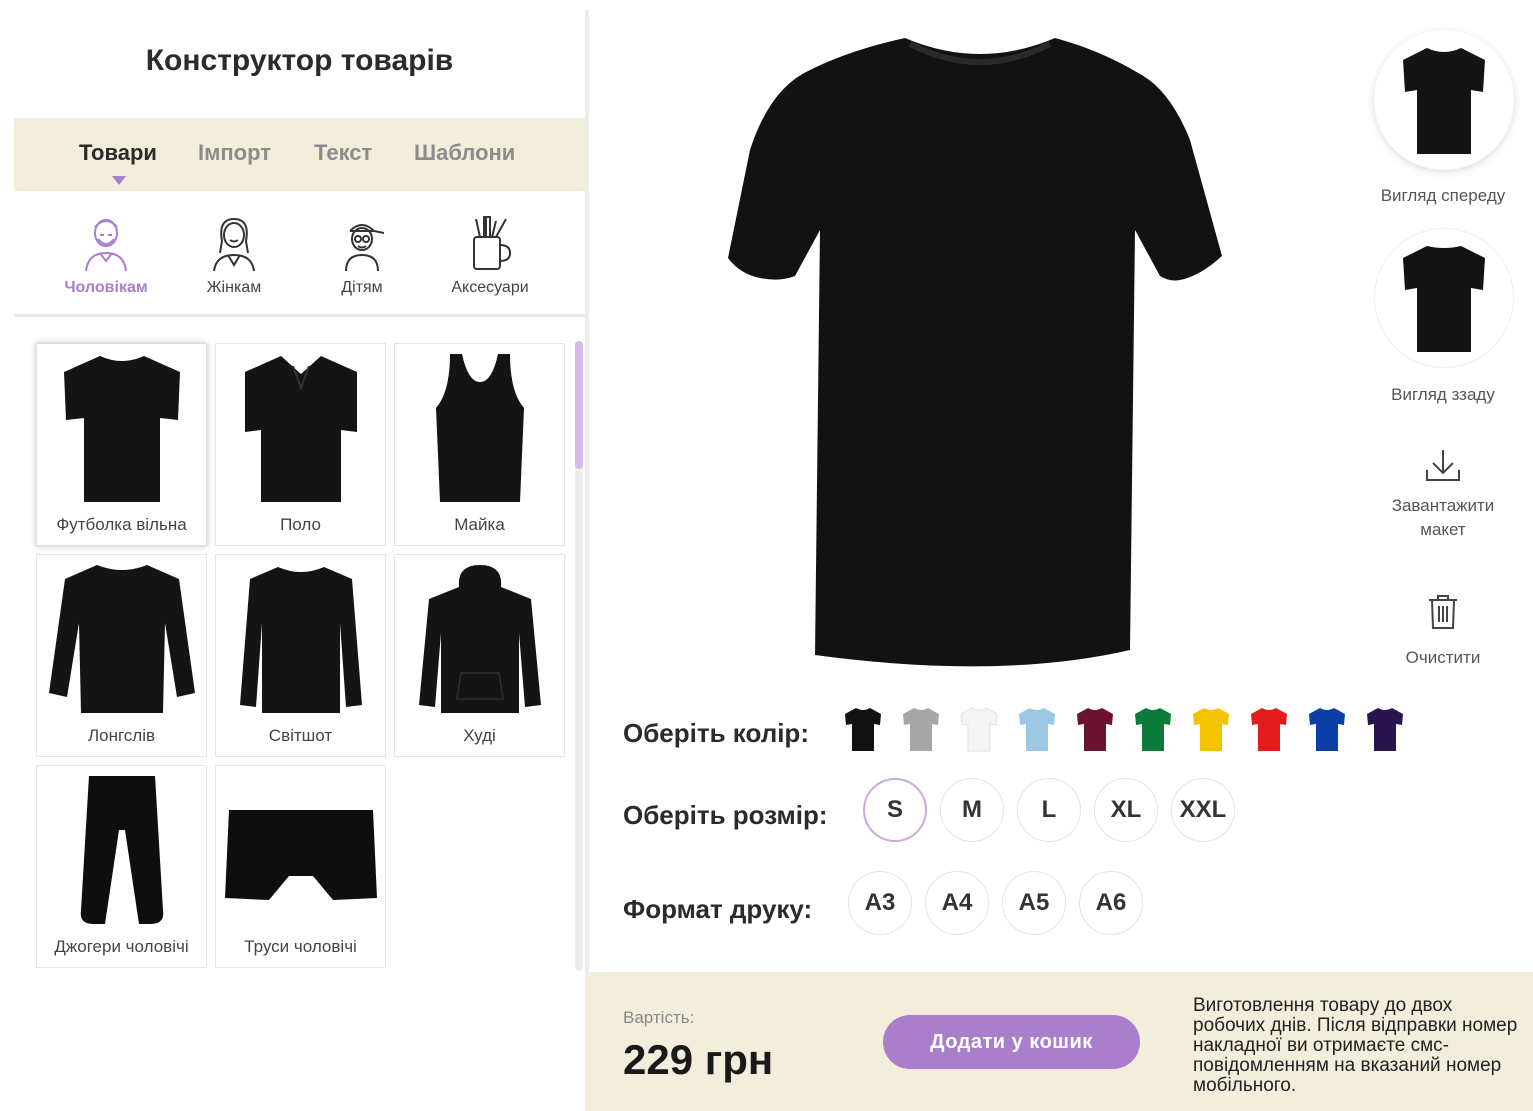  I want to click on panel-title: Конструктор товарів, so click(299, 60).